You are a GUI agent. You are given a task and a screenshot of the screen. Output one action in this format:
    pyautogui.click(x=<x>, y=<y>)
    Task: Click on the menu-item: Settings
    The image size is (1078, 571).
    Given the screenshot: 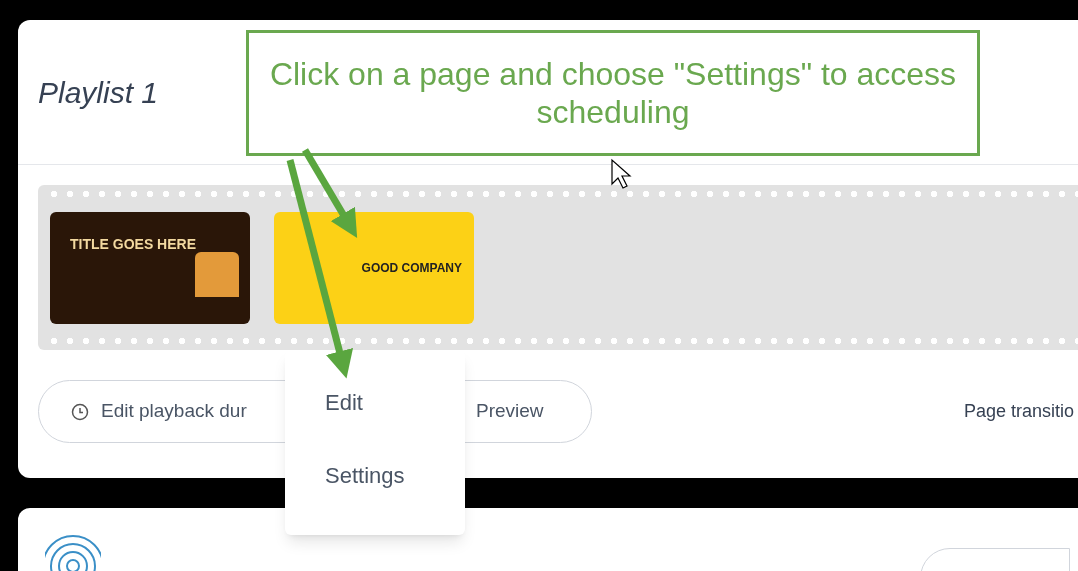 What is the action you would take?
    pyautogui.click(x=395, y=475)
    